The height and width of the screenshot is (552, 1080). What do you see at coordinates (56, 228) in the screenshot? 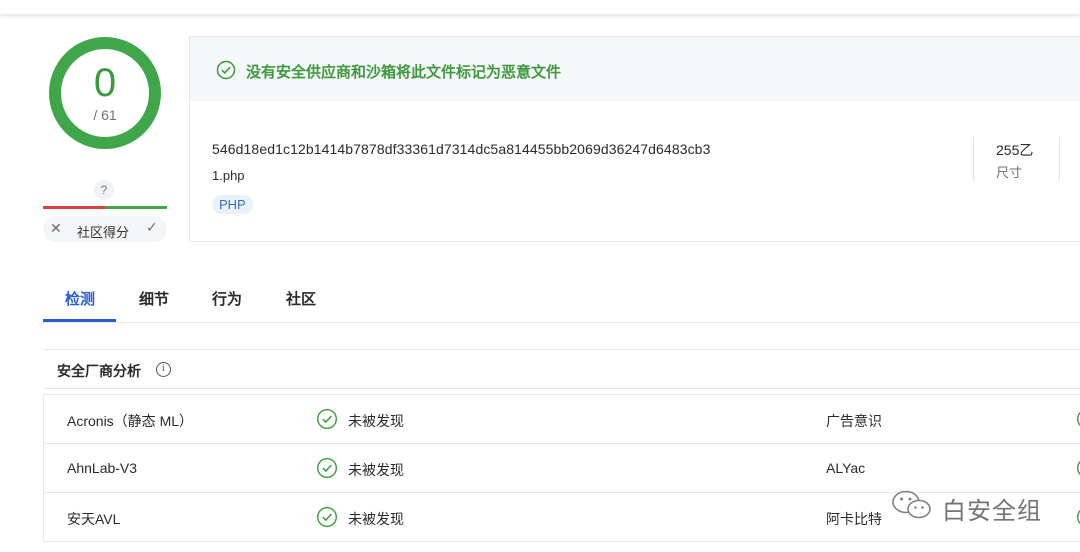
I see `close-icon: ✕` at bounding box center [56, 228].